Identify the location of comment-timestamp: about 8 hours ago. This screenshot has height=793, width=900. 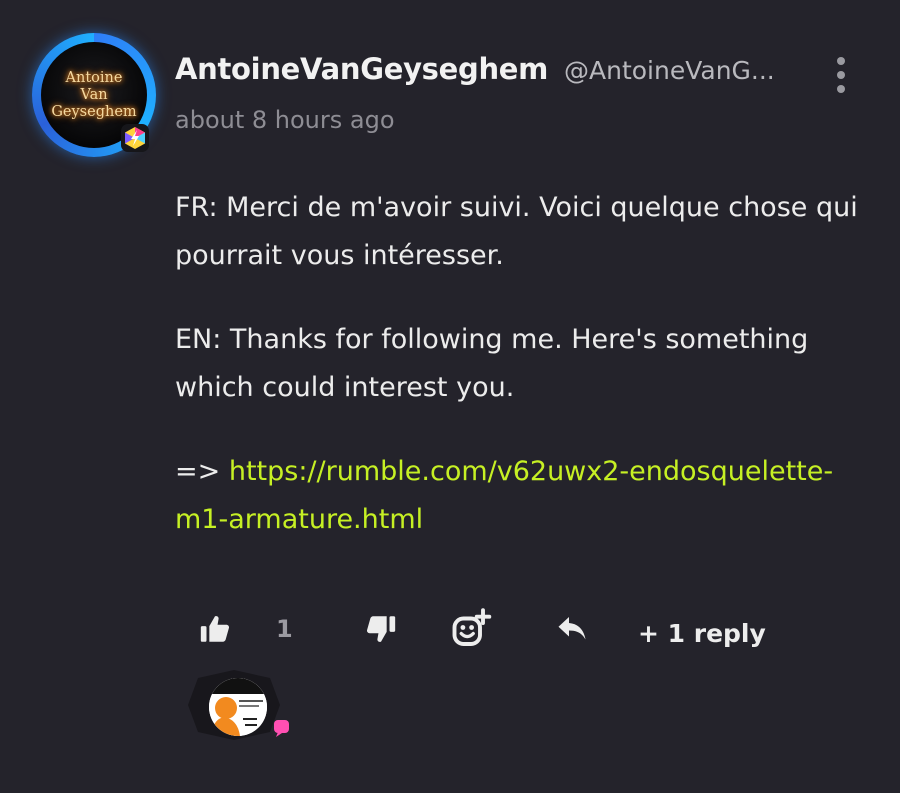
(285, 120).